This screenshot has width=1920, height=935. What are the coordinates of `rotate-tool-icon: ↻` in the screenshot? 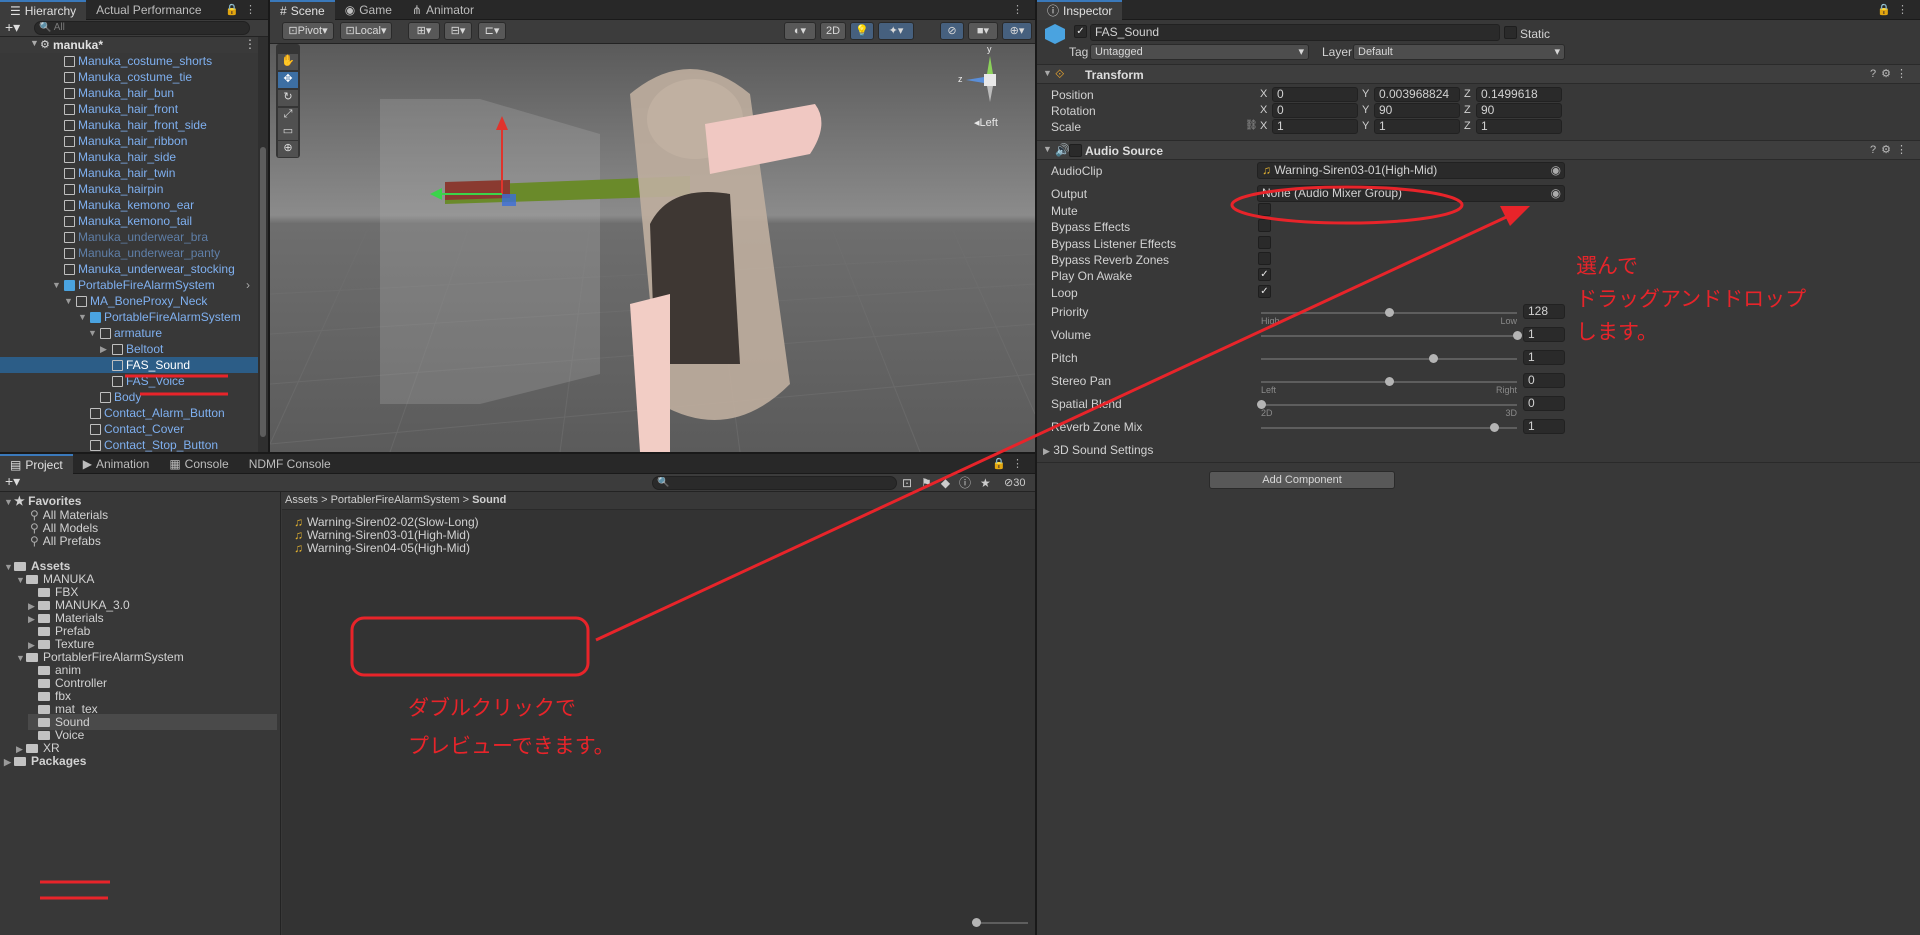 It's located at (288, 98).